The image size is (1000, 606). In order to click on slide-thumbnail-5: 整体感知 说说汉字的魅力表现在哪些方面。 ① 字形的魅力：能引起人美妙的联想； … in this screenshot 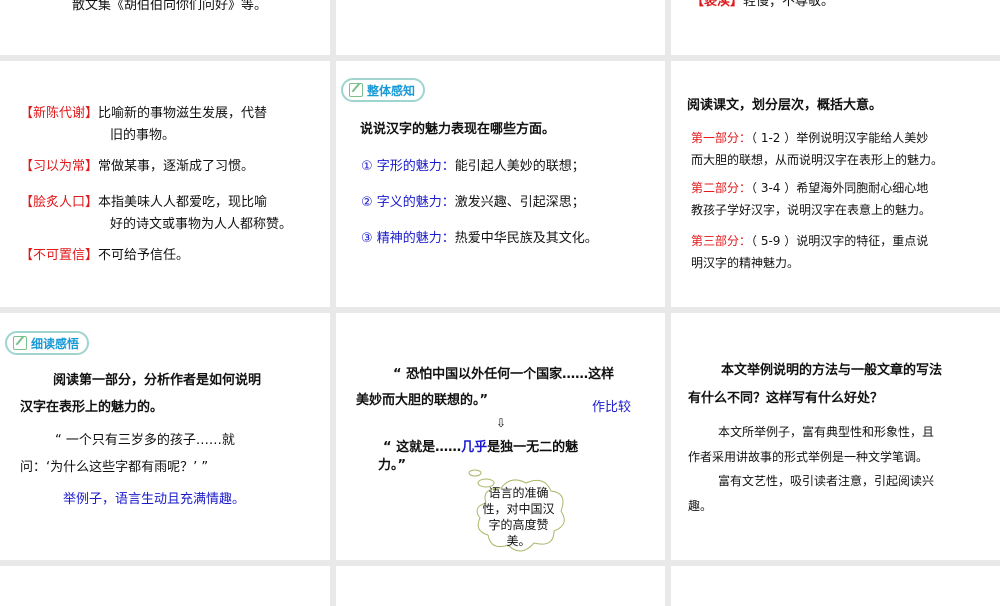, I will do `click(500, 184)`.